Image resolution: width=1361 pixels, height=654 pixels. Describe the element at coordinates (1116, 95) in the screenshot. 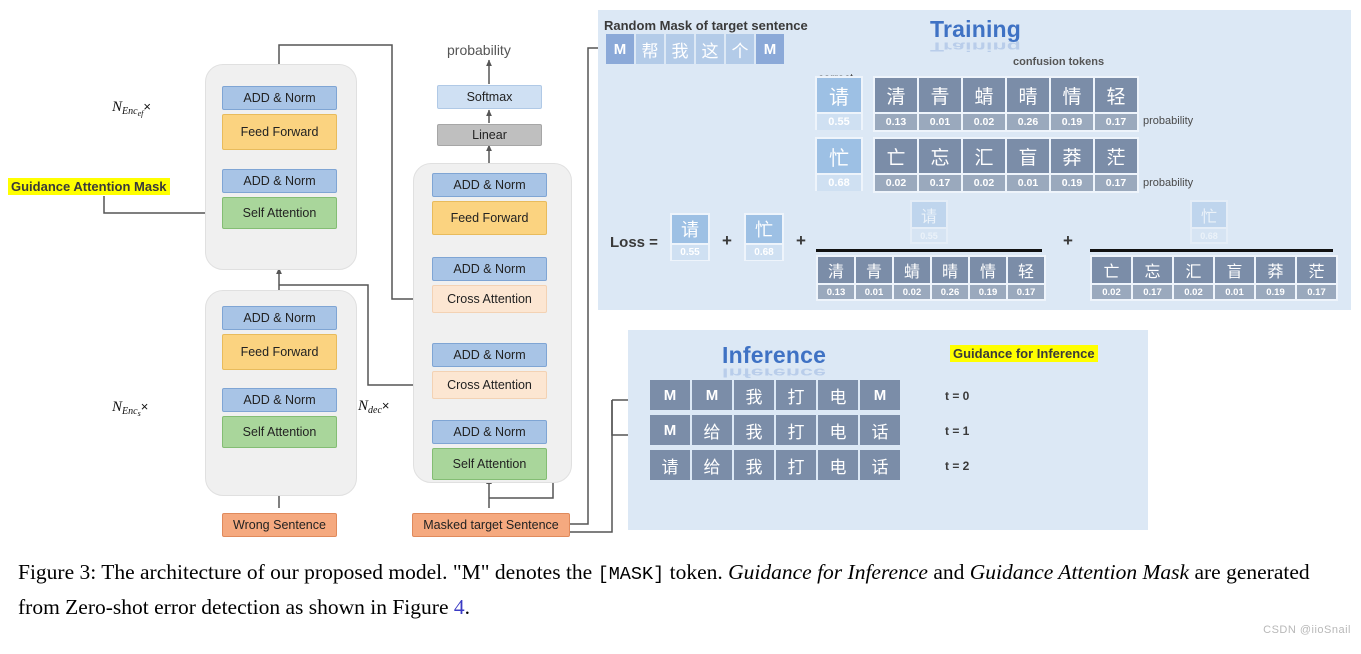

I see `confusion-0-char-5: 轻` at that location.